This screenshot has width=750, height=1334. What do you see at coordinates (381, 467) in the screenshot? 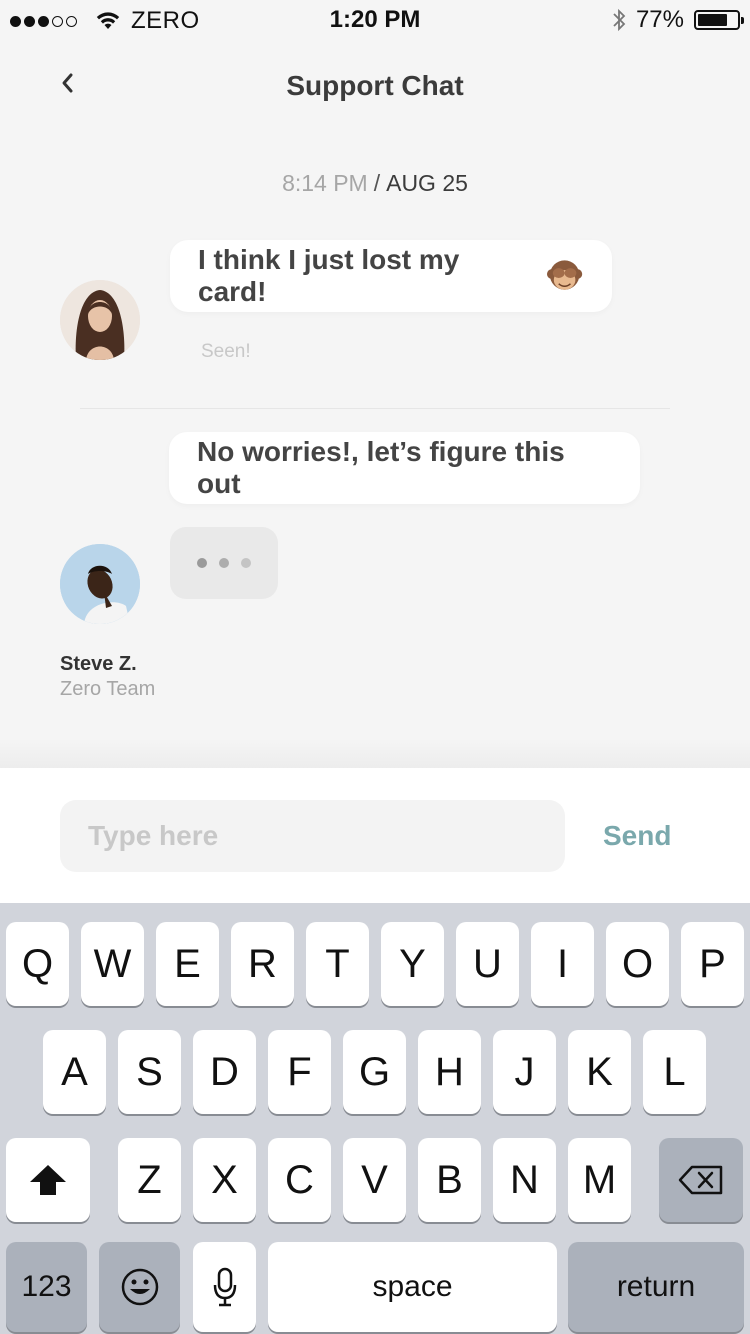
I see `message-text: No worries!, let’s figure this out` at bounding box center [381, 467].